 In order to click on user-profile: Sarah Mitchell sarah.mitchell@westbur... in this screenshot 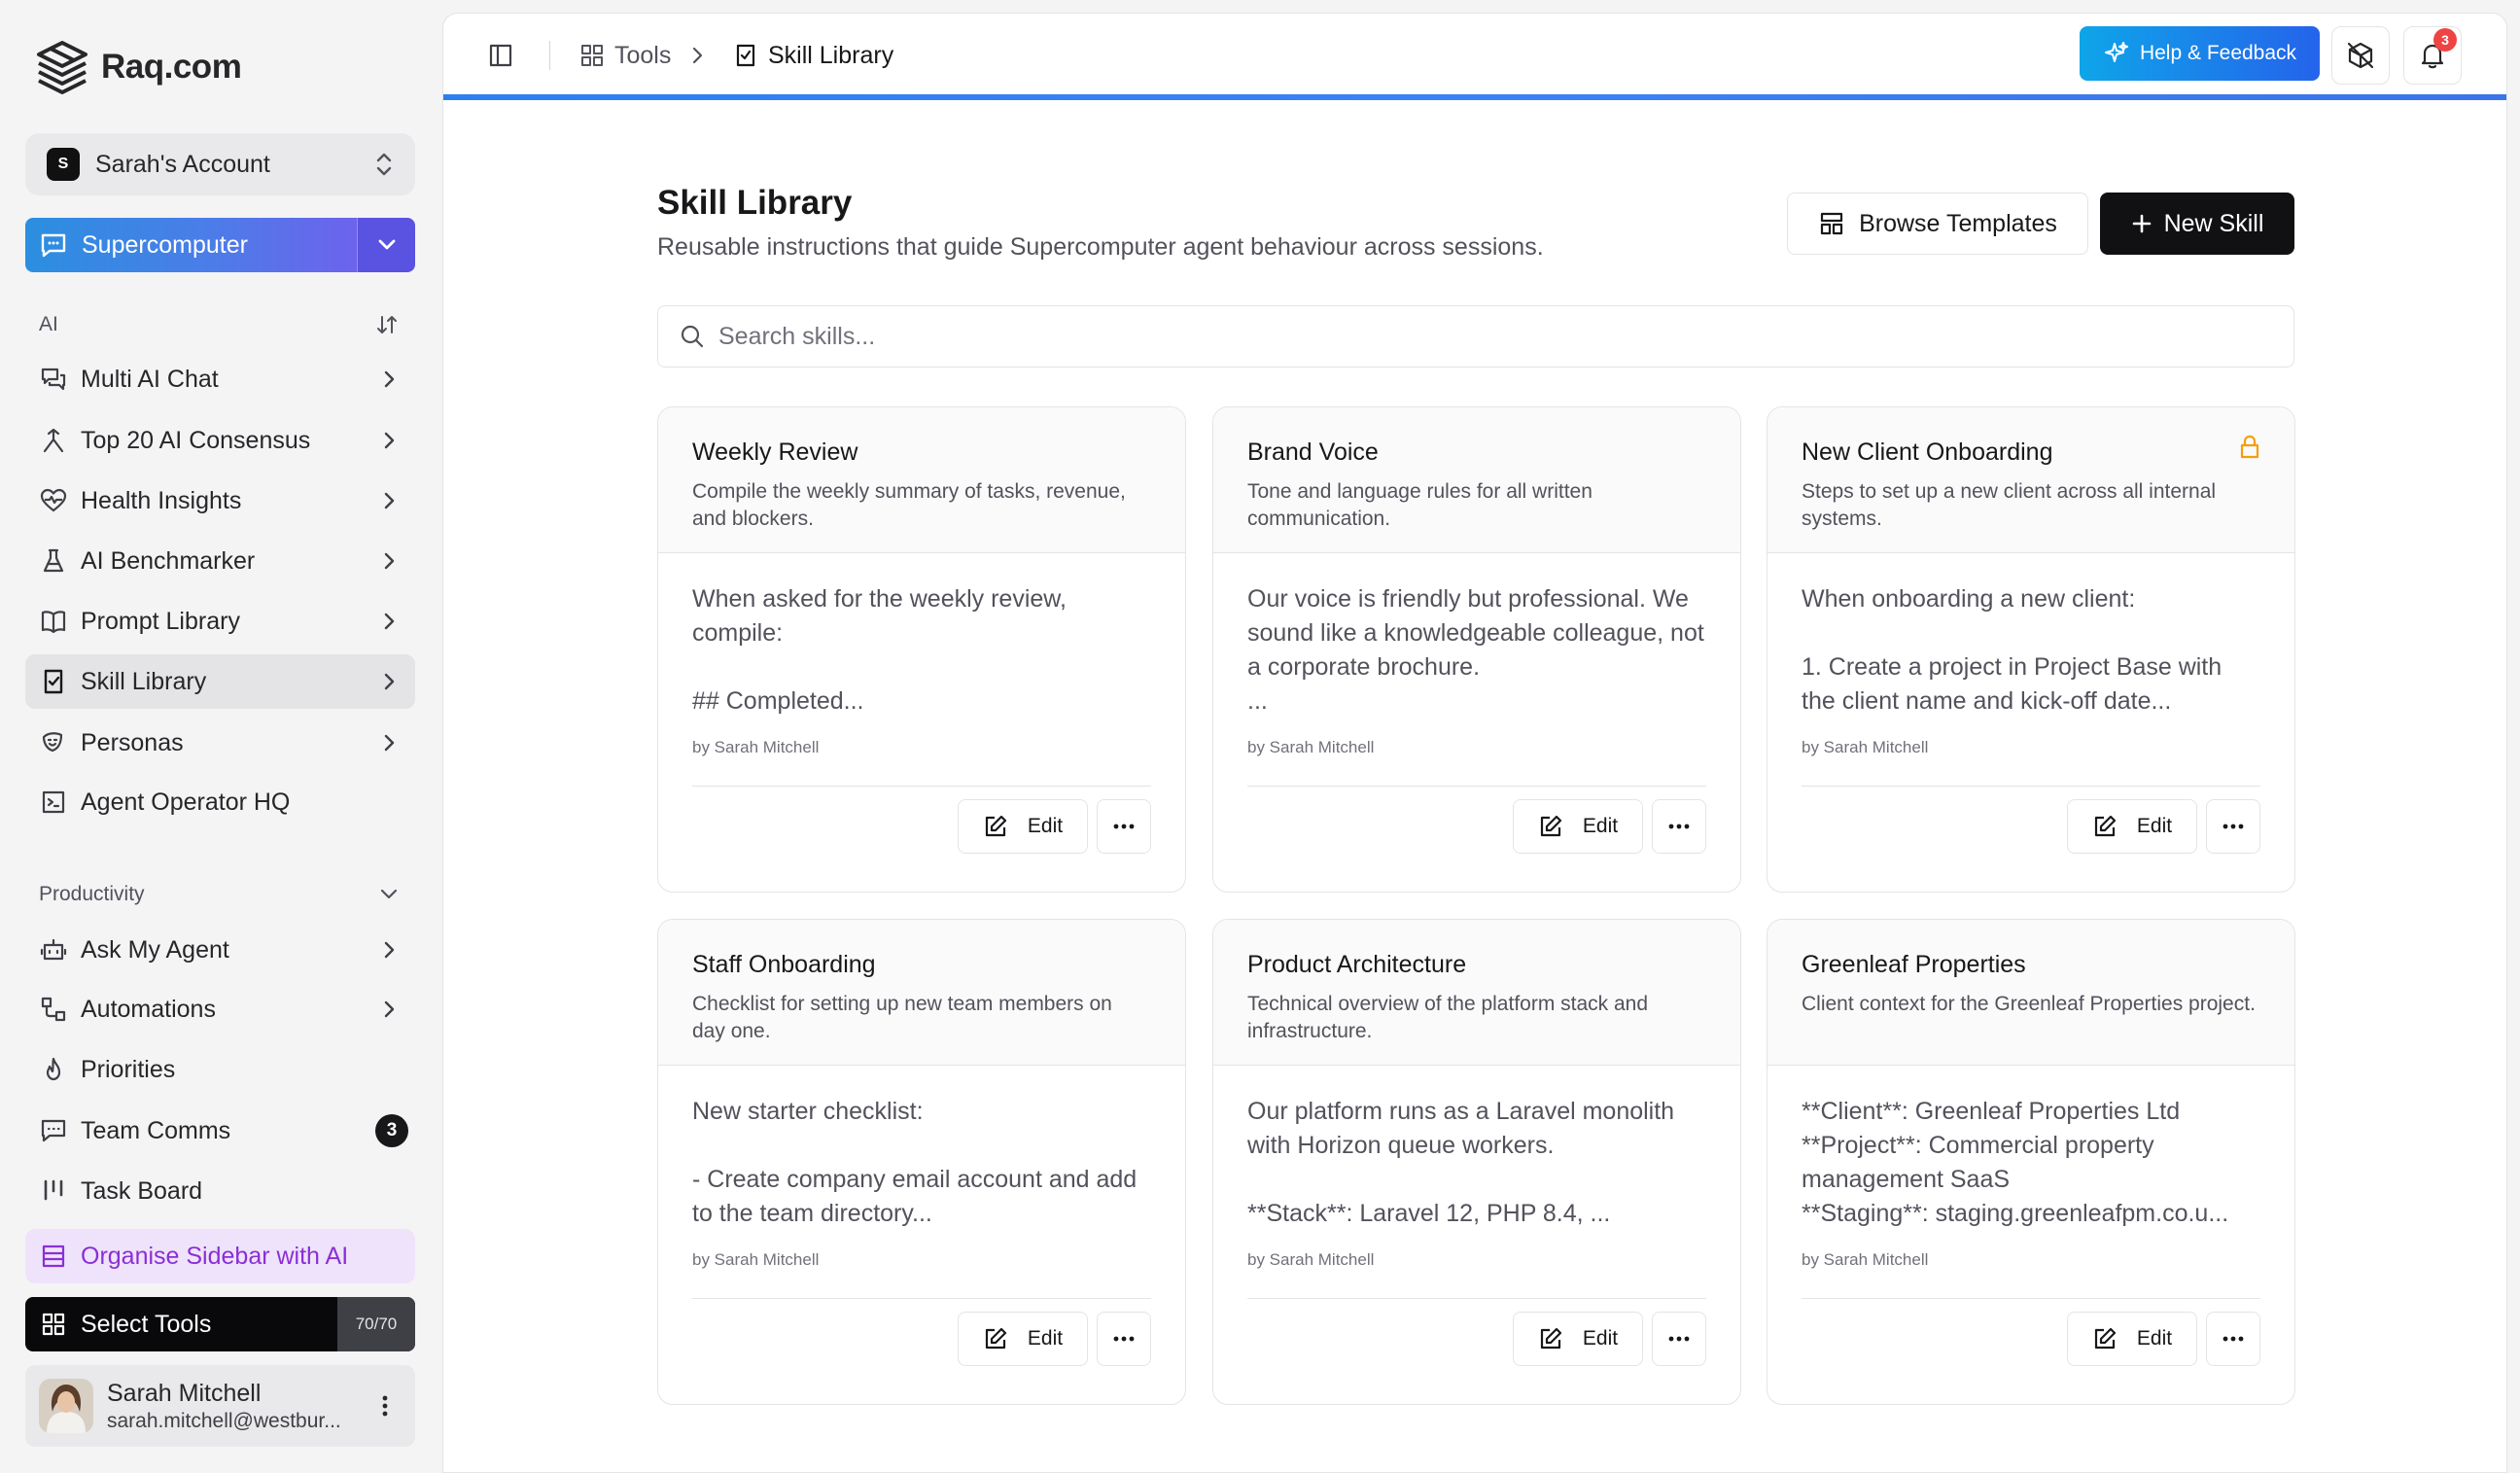, I will do `click(220, 1406)`.